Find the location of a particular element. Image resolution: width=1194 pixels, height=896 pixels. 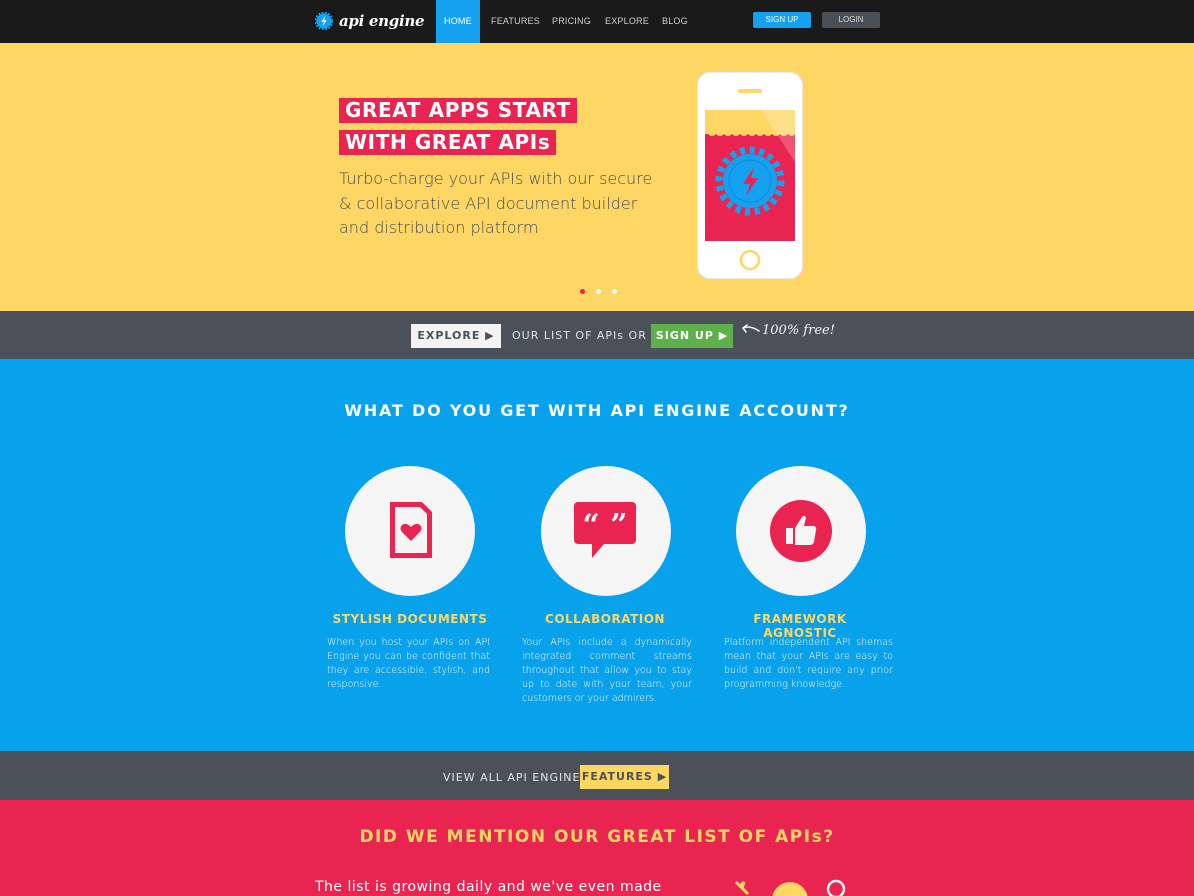

api-list-title: DID WE MENTION OUR GREAT LIST OF APIs? is located at coordinates (597, 837).